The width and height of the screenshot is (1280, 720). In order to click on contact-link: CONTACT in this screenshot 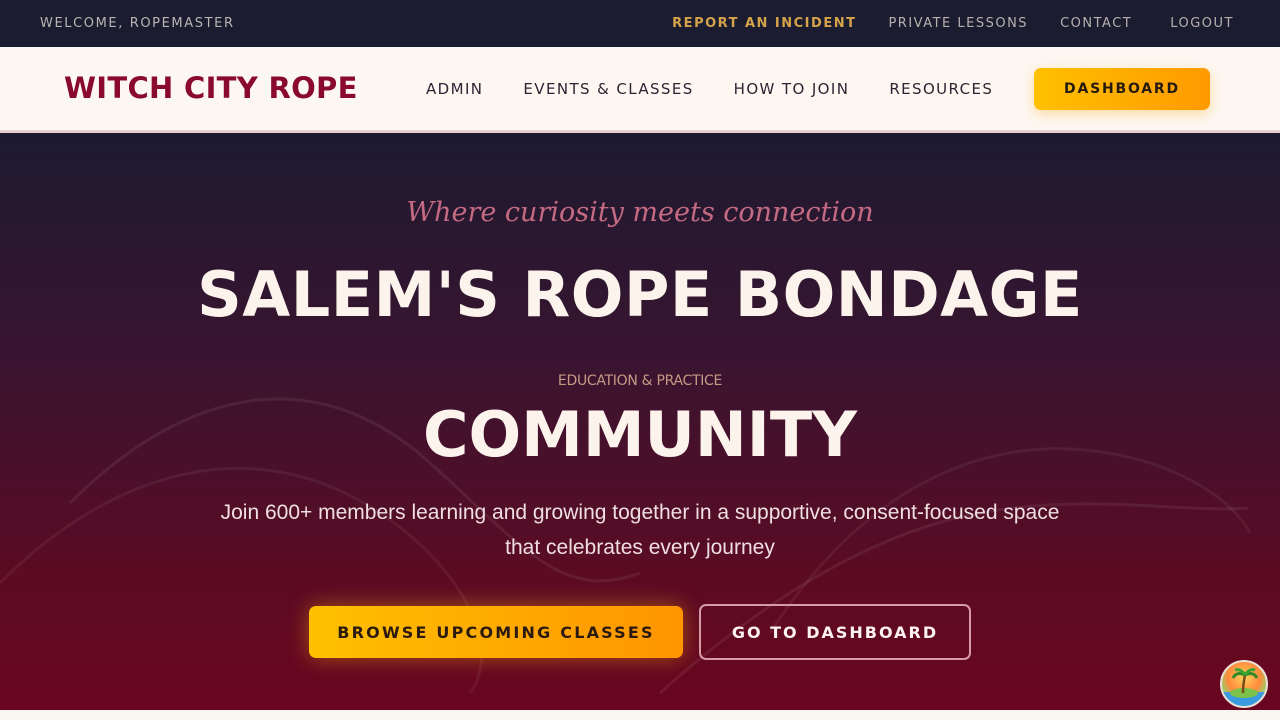, I will do `click(1096, 23)`.